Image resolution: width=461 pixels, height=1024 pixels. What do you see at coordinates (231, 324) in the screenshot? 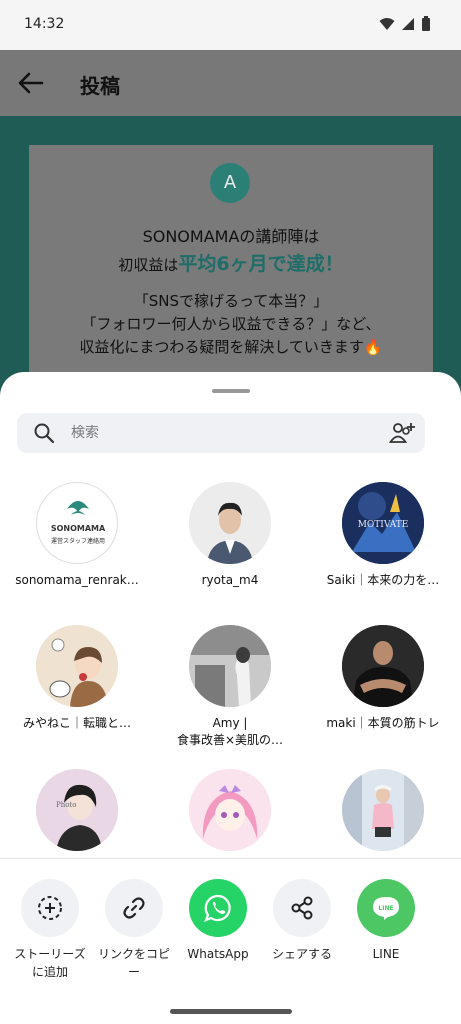
I see `post-text-line: 「フォロワー何人から収益できる？」など、` at bounding box center [231, 324].